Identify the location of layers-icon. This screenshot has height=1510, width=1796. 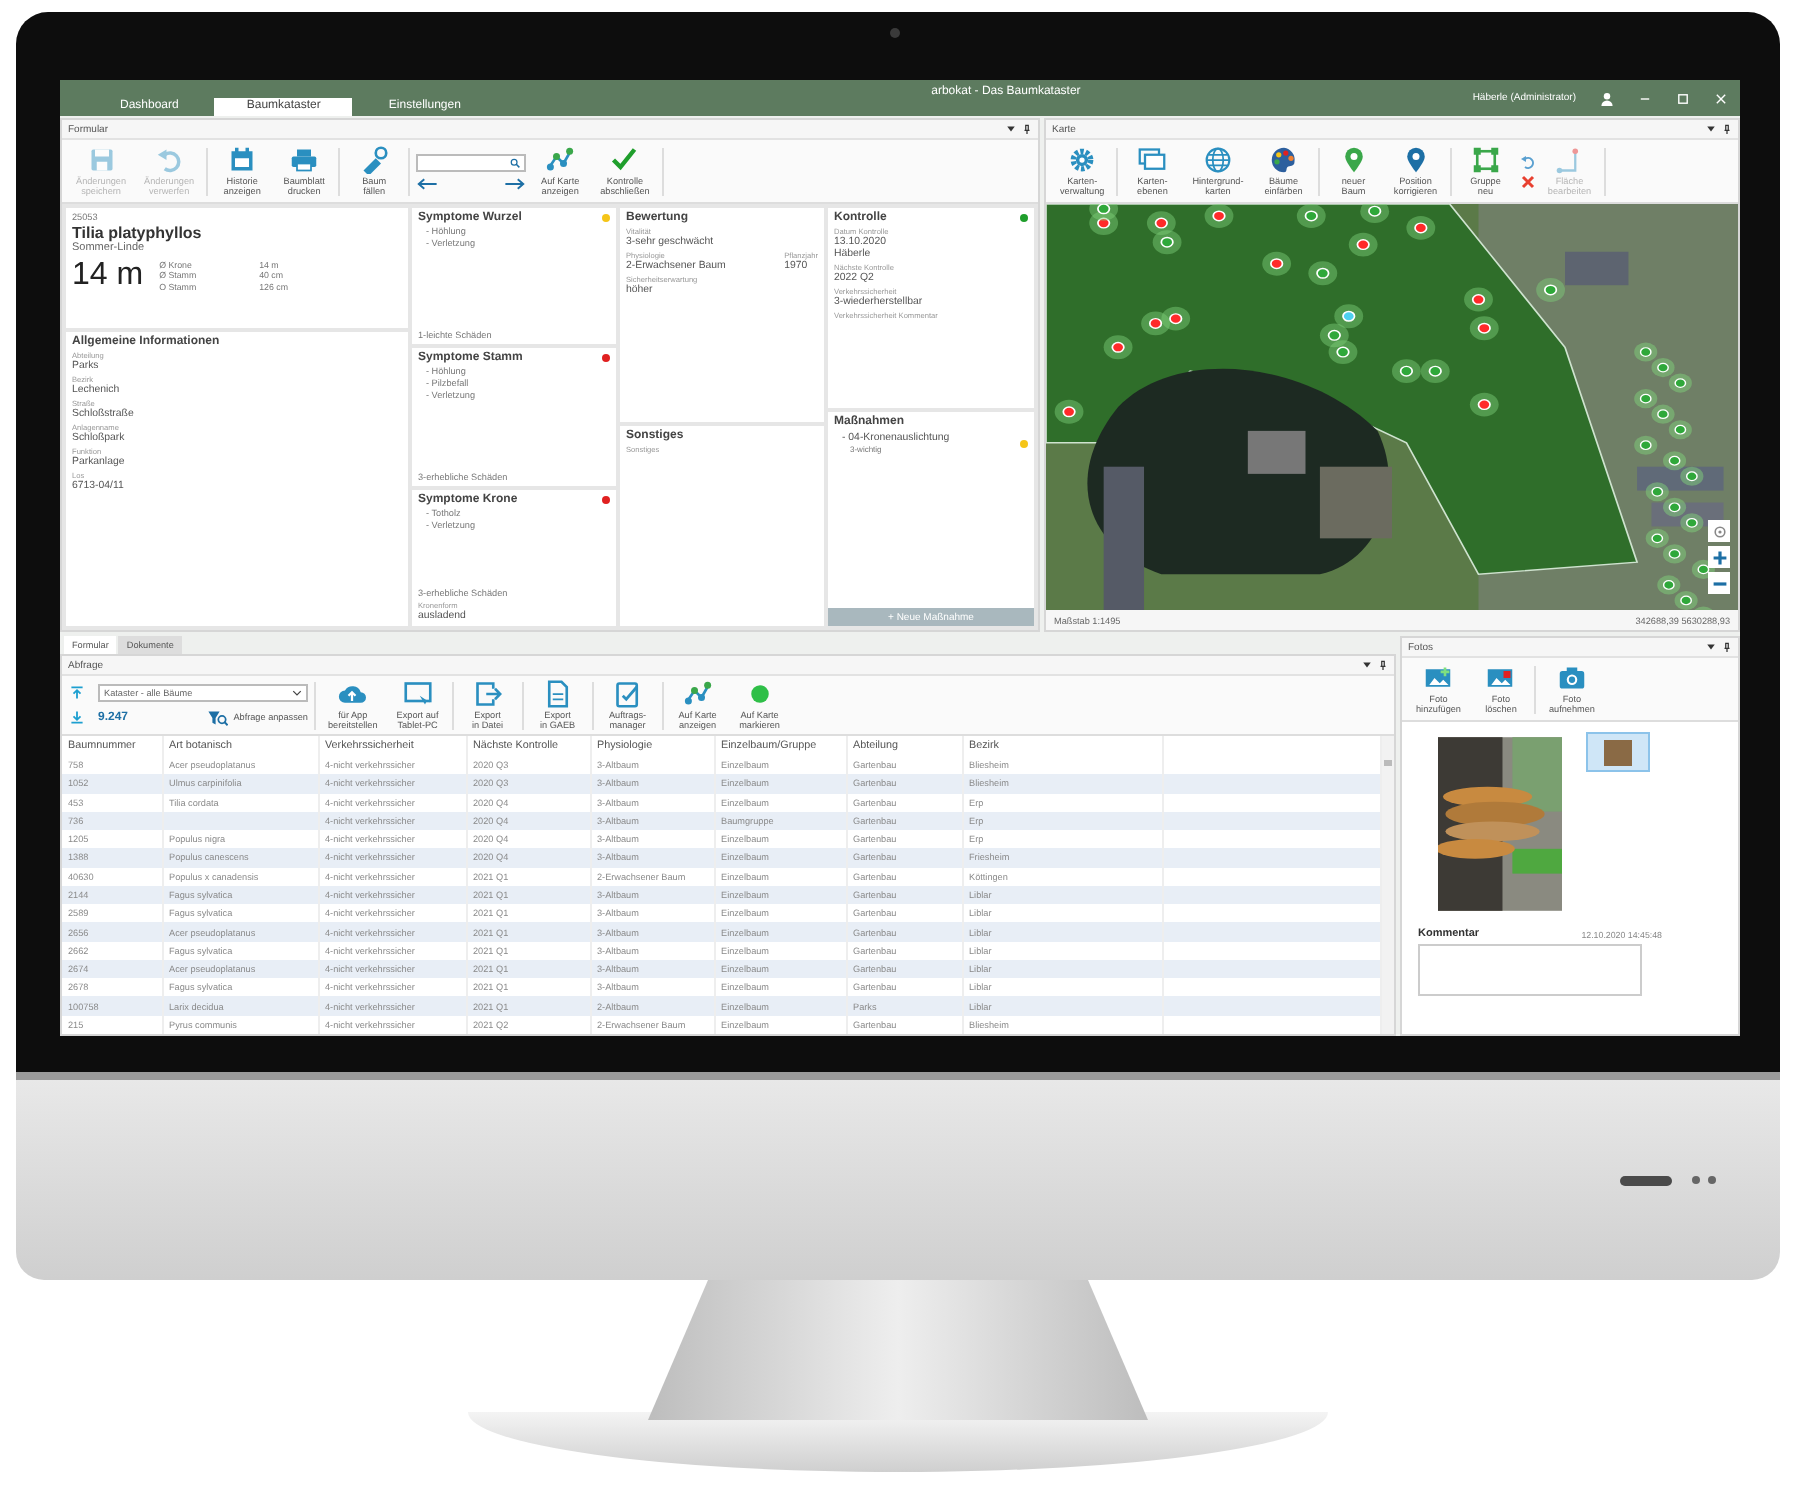
(1152, 159).